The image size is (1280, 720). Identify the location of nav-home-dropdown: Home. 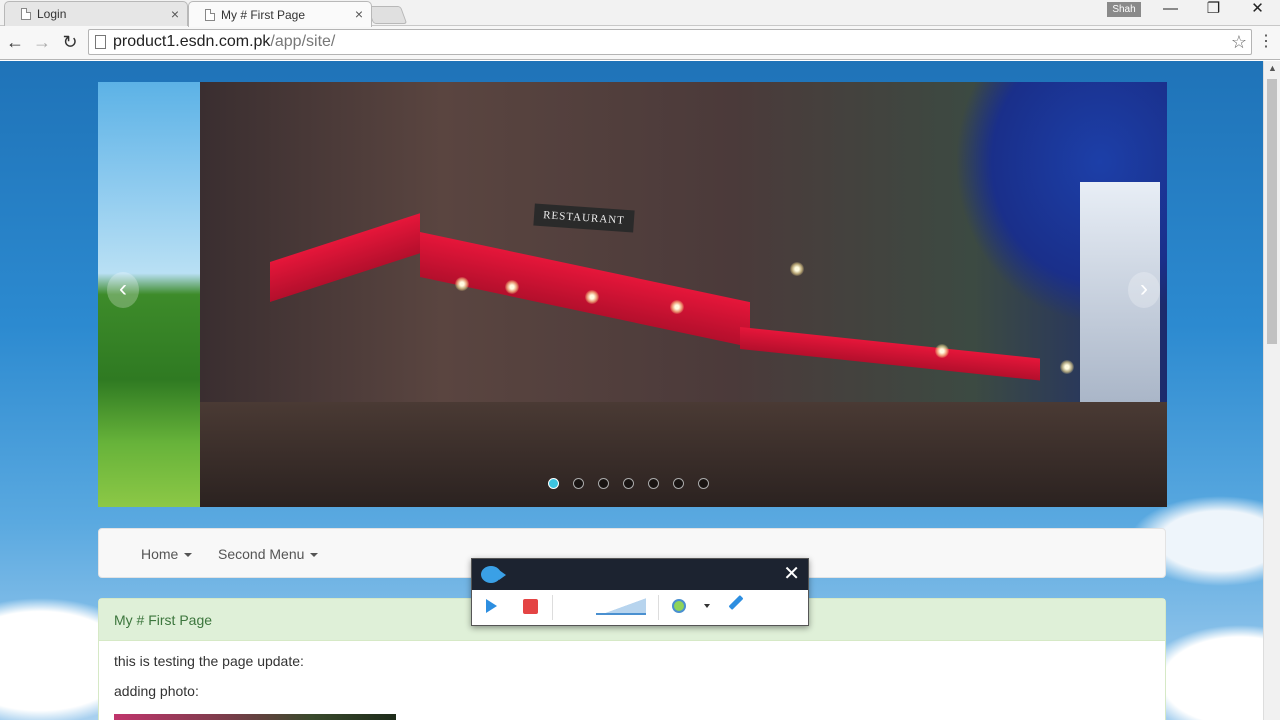
(167, 554).